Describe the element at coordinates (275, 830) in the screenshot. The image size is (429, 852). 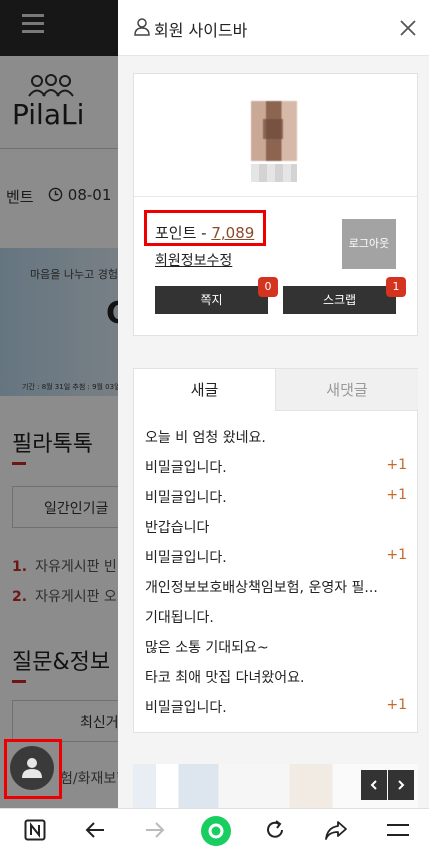
I see `reload-icon` at that location.